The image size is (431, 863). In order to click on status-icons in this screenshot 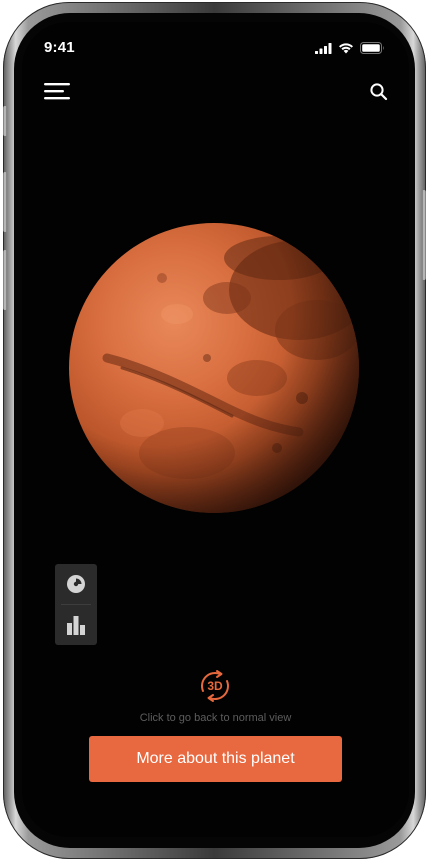, I will do `click(350, 48)`.